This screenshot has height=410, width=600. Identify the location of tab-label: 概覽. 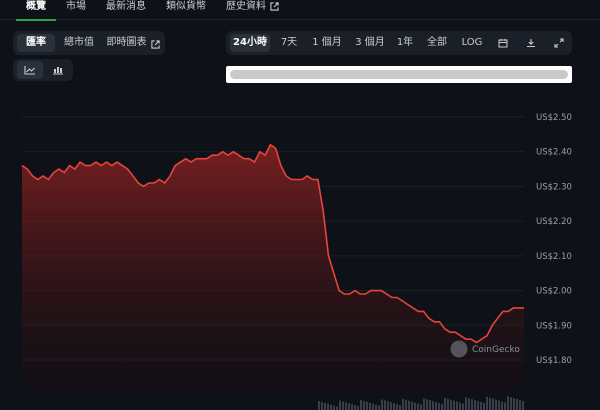
(36, 6).